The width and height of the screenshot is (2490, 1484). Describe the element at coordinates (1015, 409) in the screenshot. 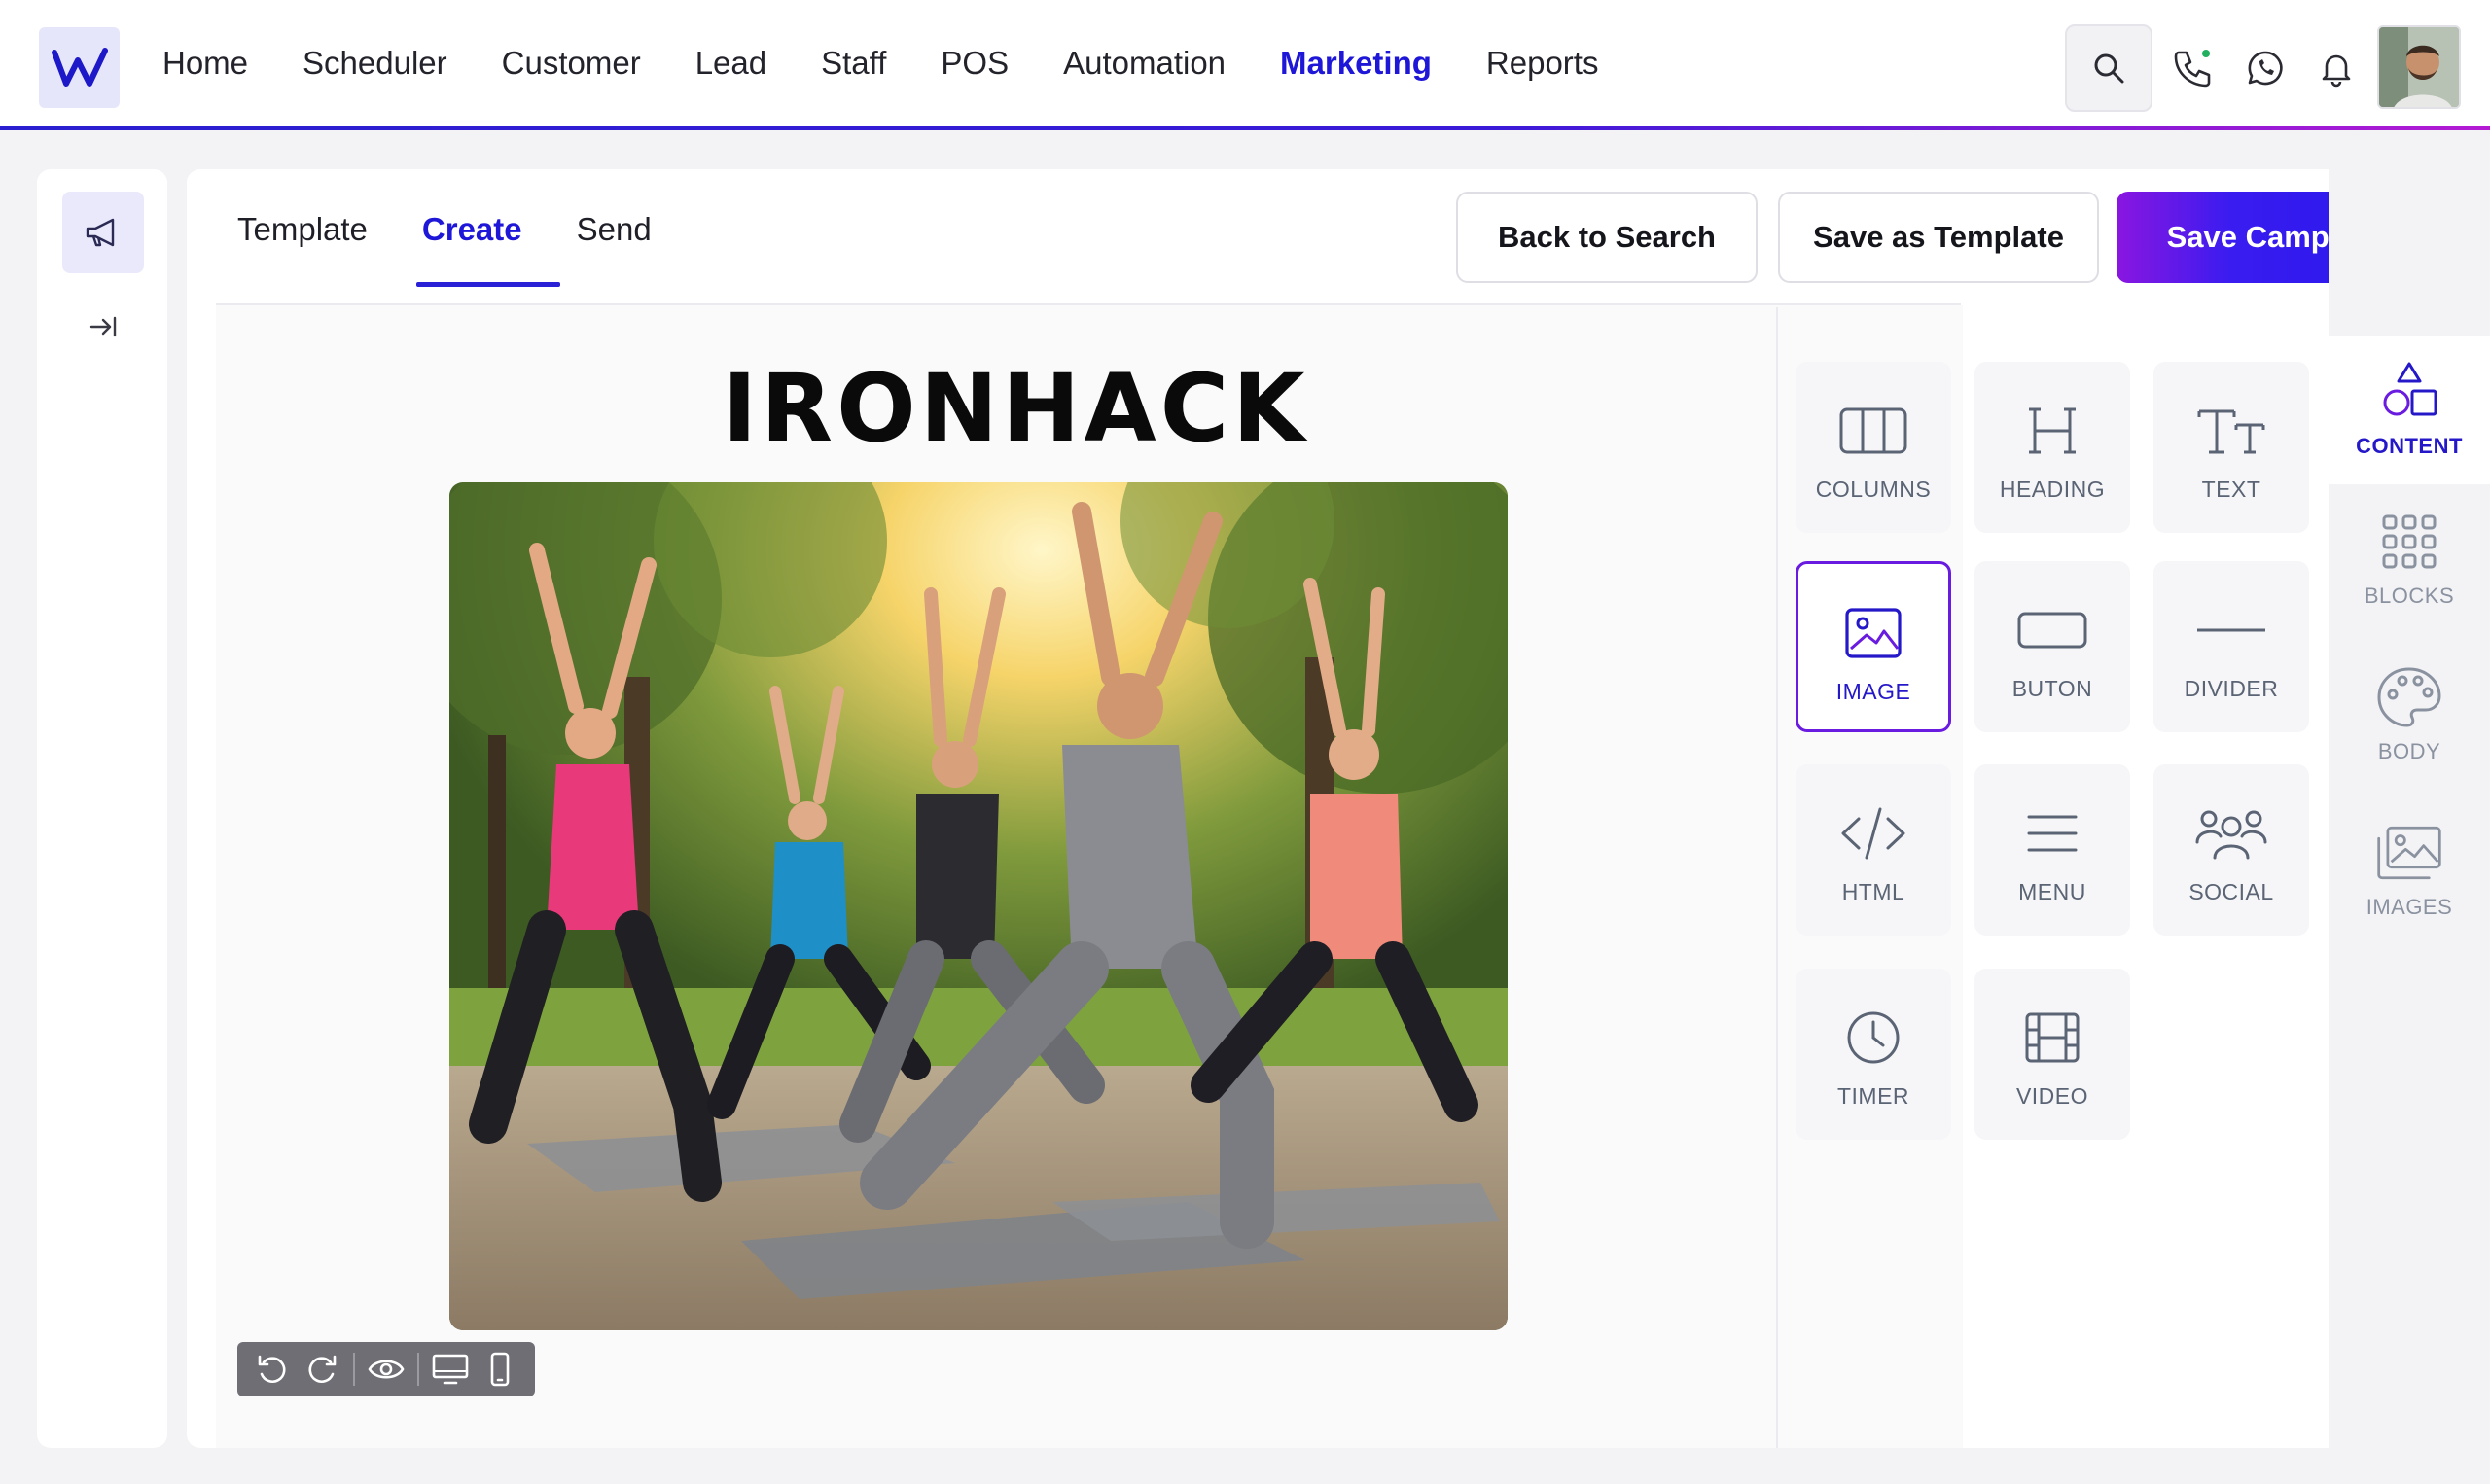

I see `email-brand-heading: IRONHACK` at that location.